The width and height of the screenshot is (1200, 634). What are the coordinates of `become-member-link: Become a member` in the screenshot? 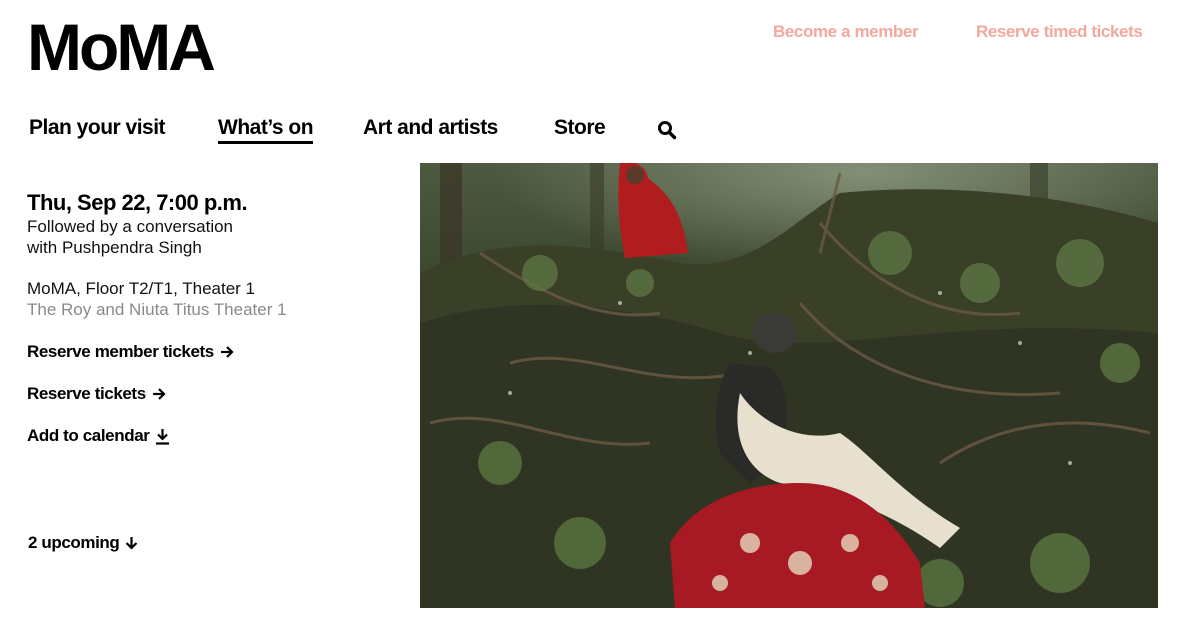 It's located at (846, 32).